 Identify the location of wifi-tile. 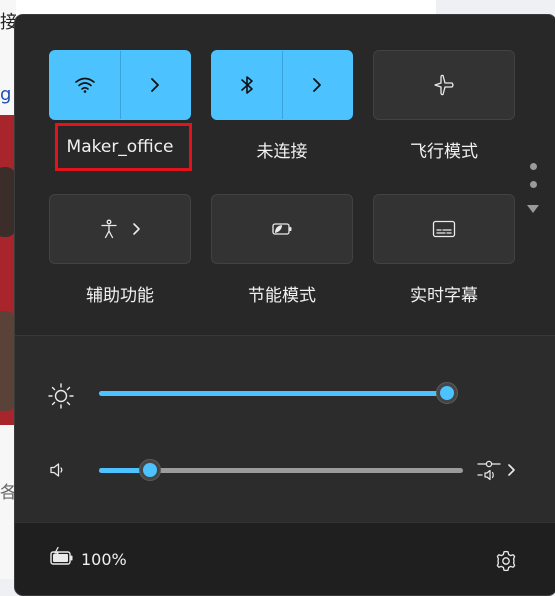
(120, 85).